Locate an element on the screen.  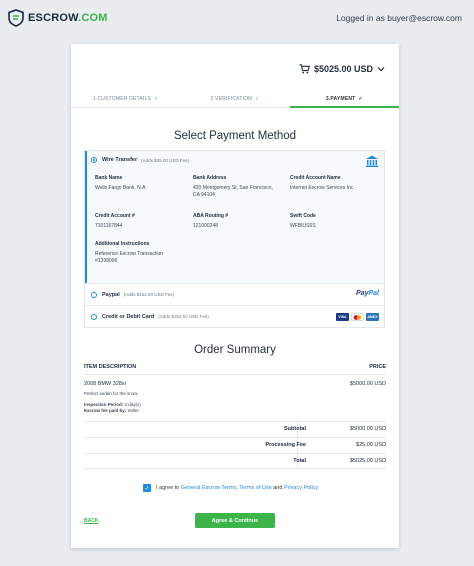
step-verification: 2.VERIFICATION ✓ is located at coordinates (234, 100).